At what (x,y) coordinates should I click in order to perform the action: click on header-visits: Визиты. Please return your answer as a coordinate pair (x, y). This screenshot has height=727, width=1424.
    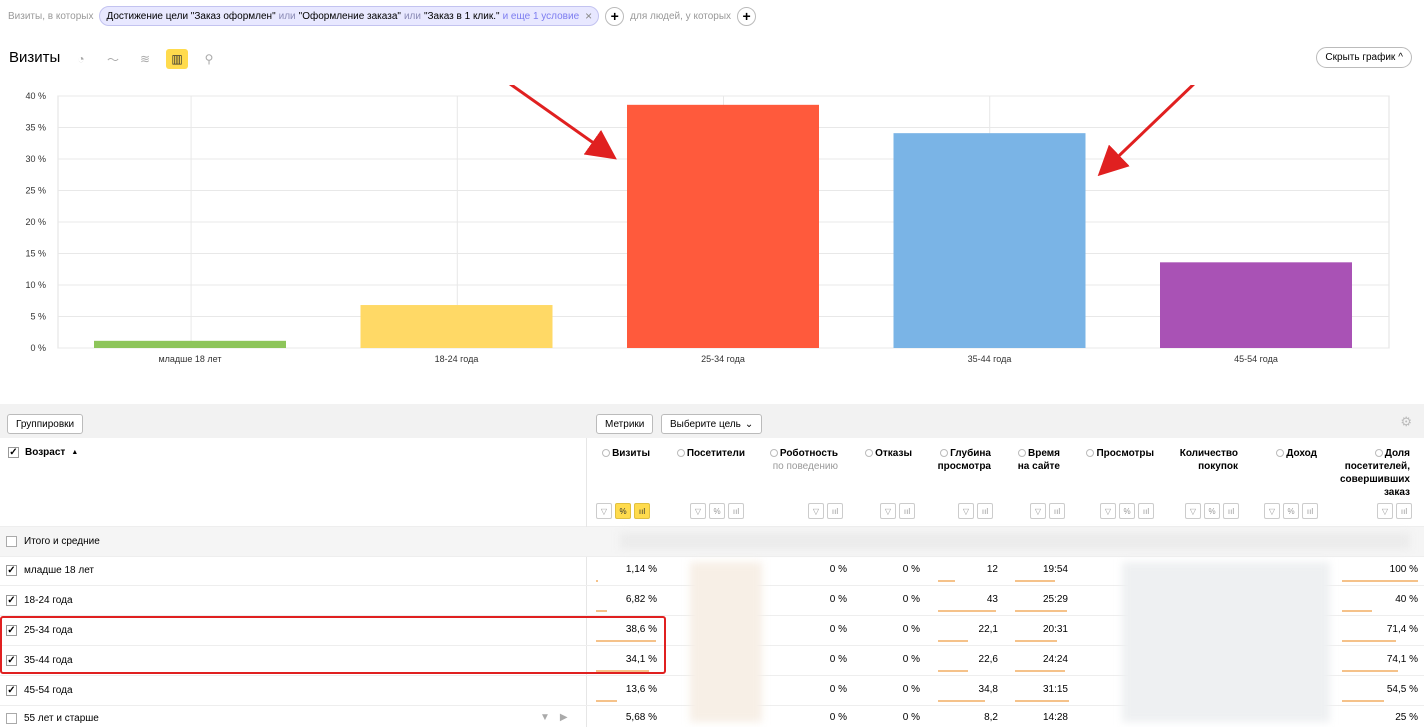
    Looking at the image, I should click on (623, 453).